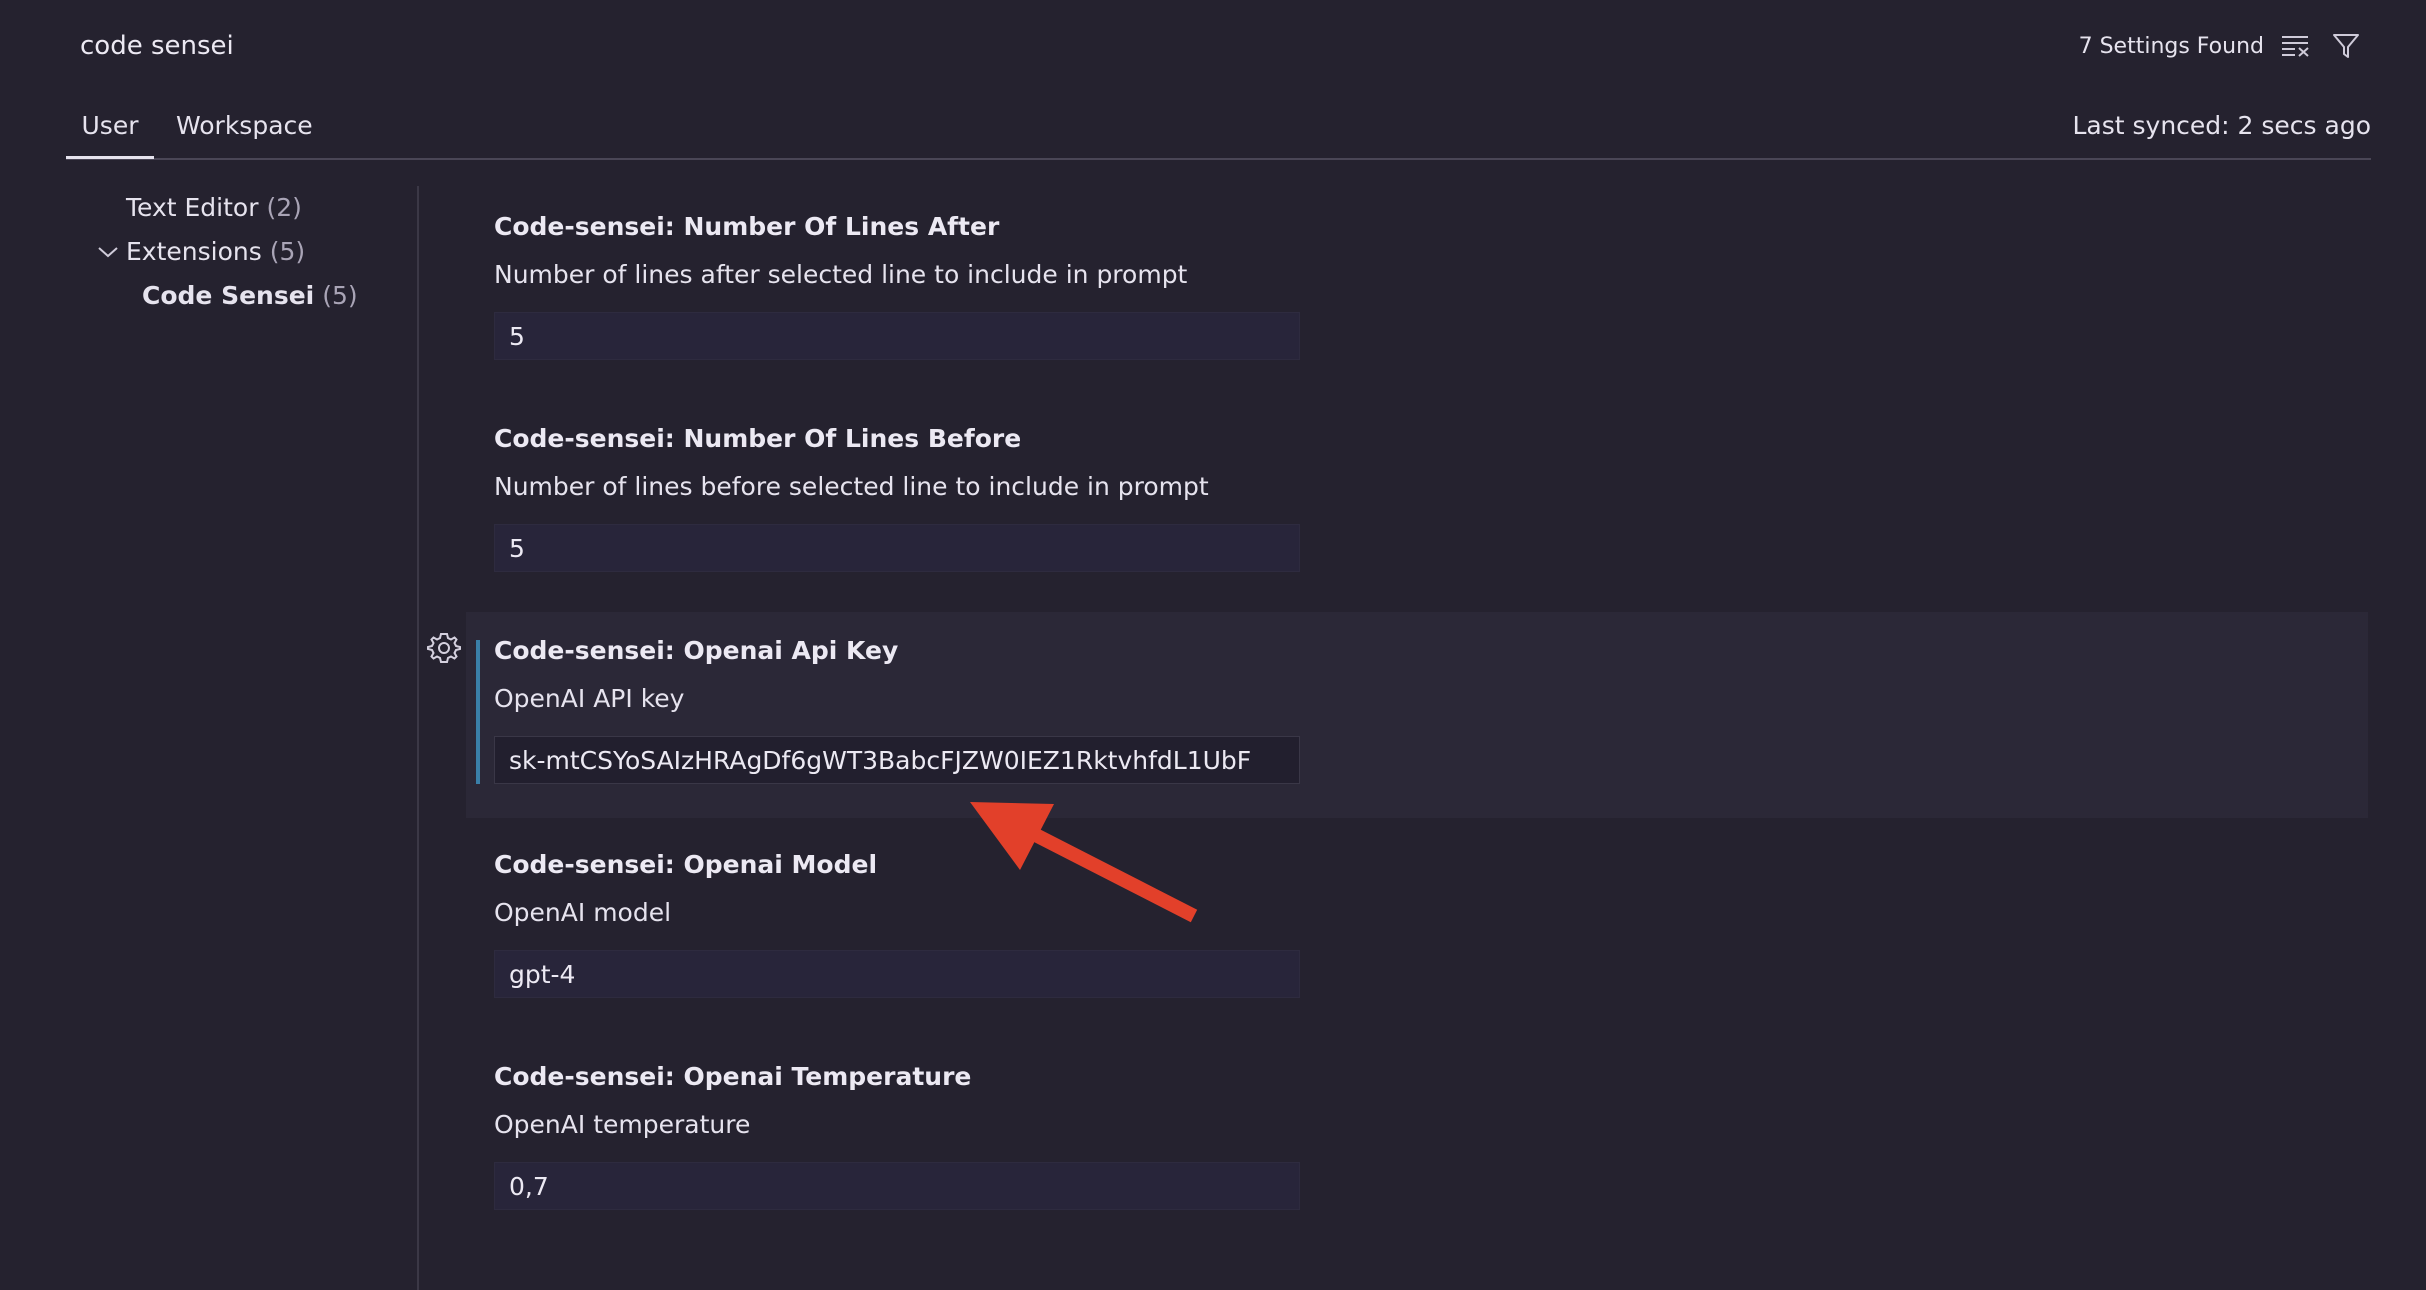  I want to click on tree-item-text-editor: Text Editor (2), so click(236, 208).